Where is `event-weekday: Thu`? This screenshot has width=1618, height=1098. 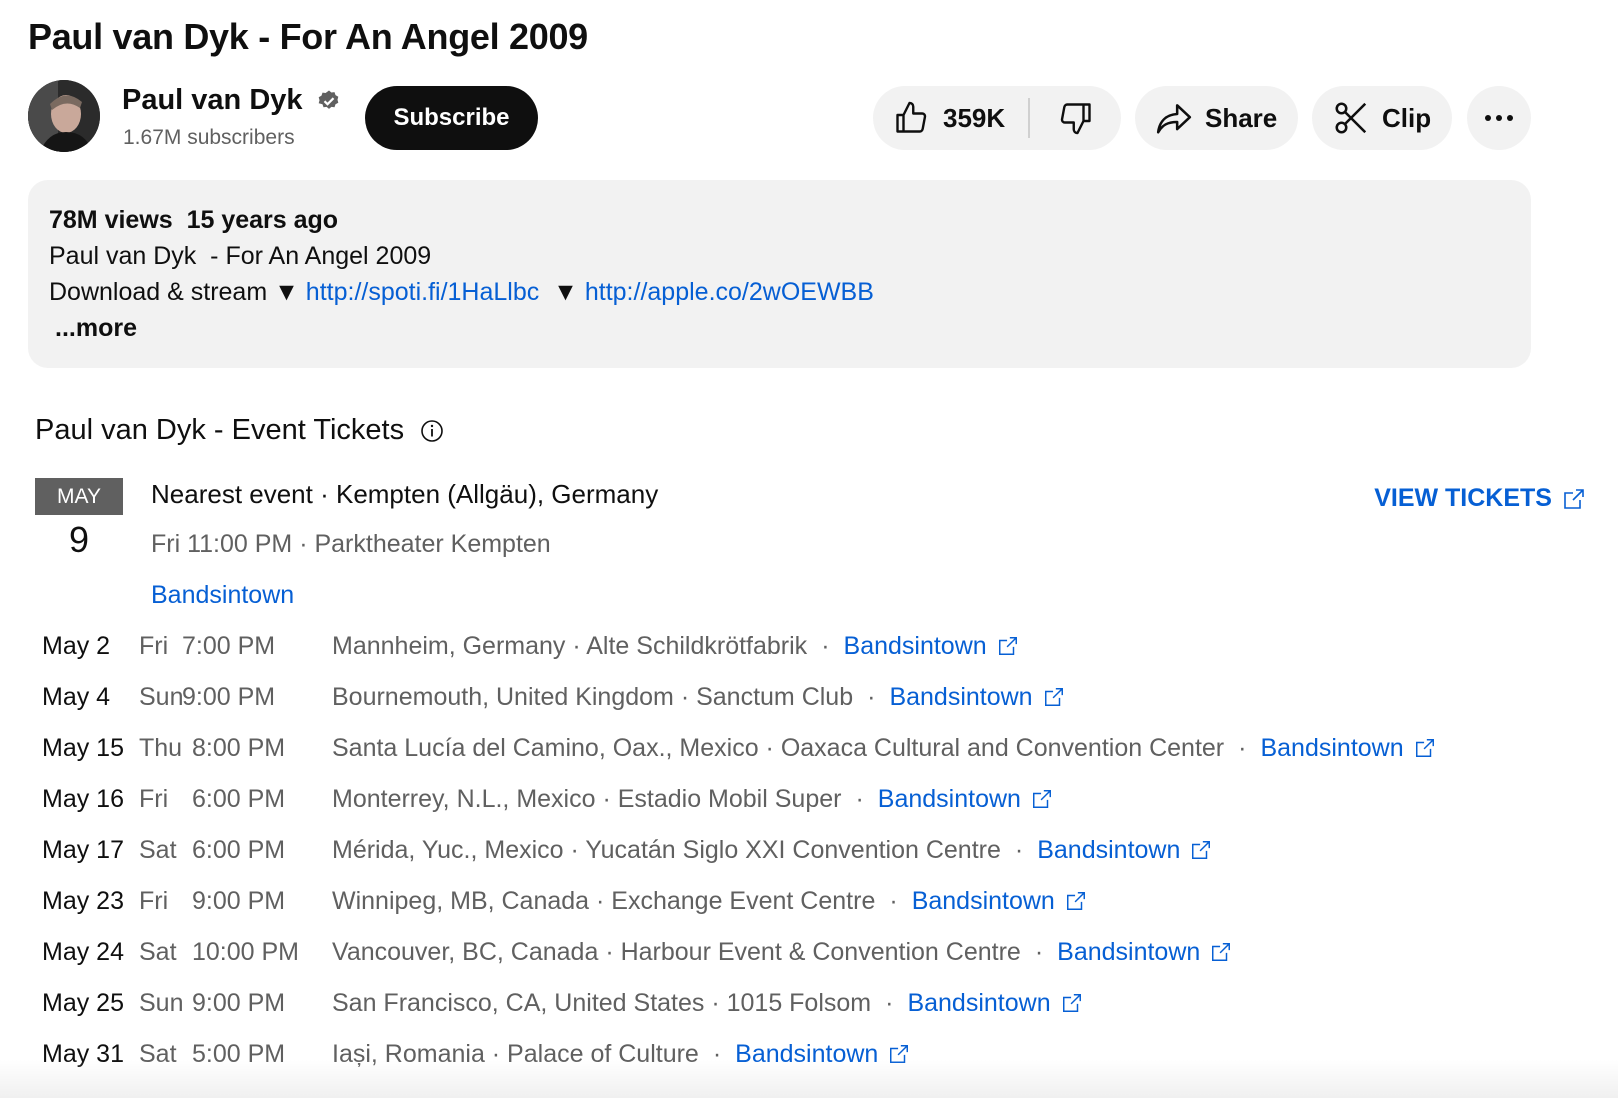 event-weekday: Thu is located at coordinates (161, 748).